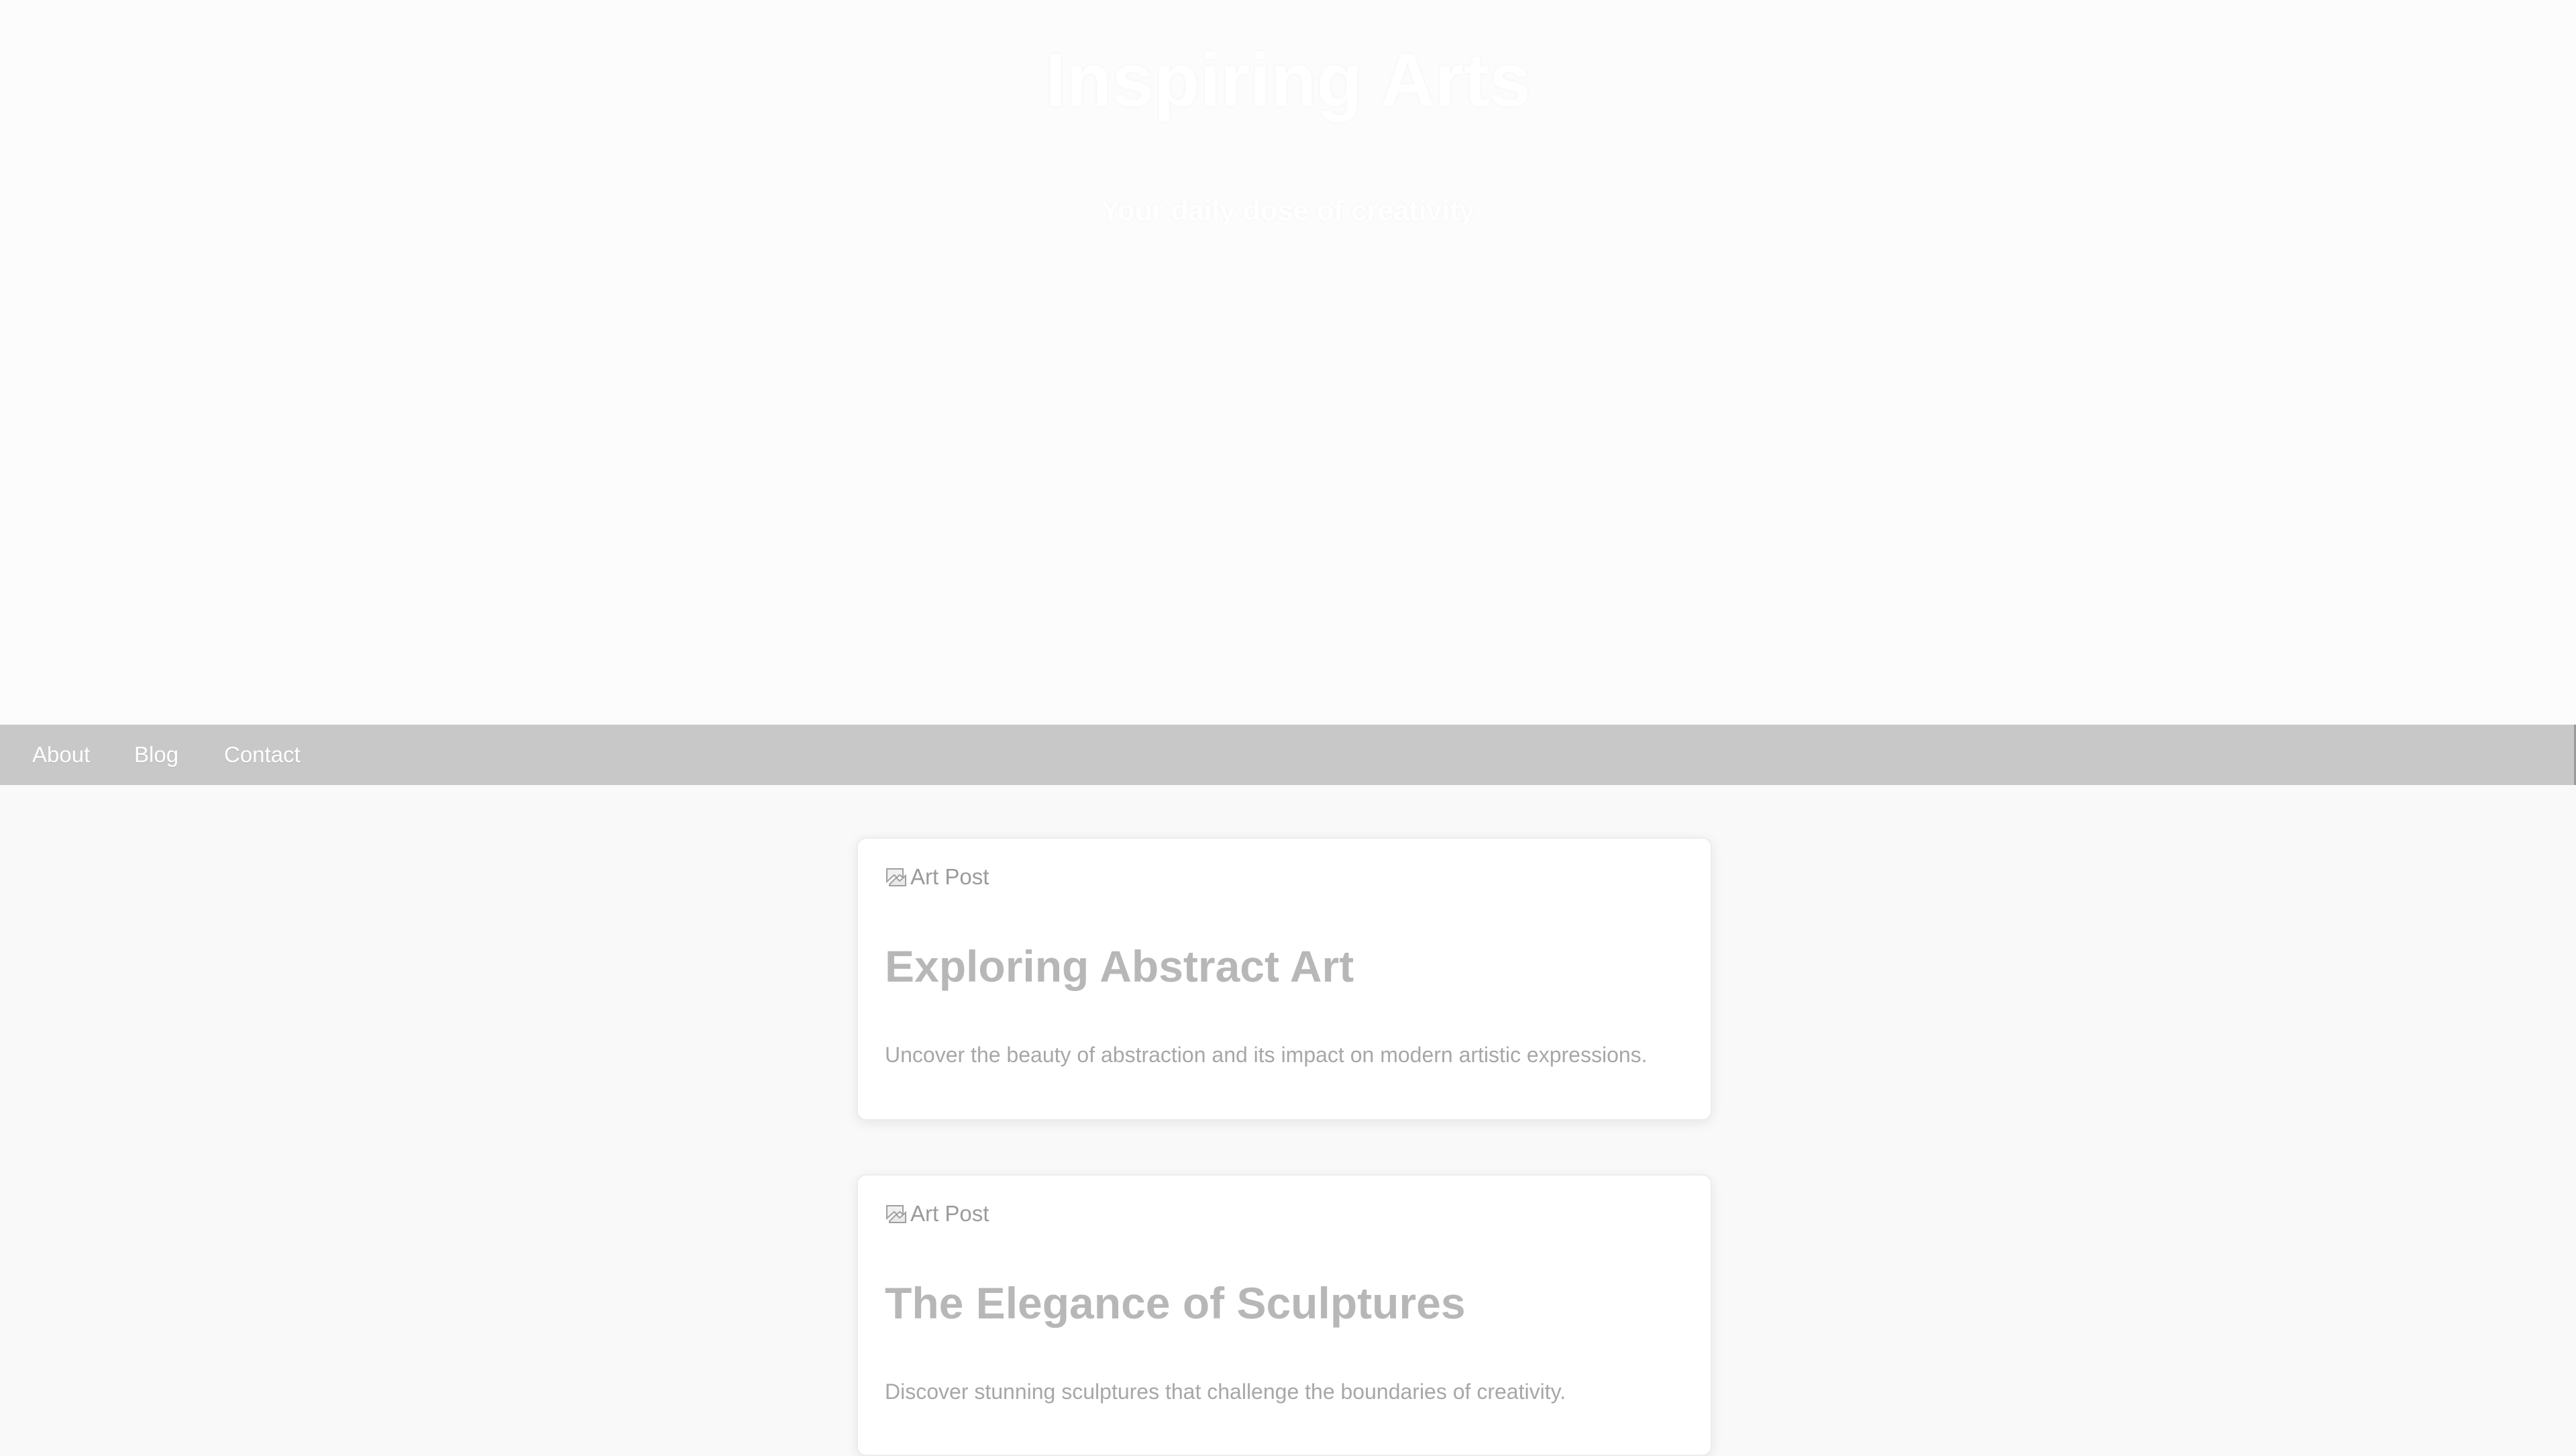 This screenshot has height=1456, width=2576. What do you see at coordinates (1288, 80) in the screenshot?
I see `site-title: Inspiring Arts` at bounding box center [1288, 80].